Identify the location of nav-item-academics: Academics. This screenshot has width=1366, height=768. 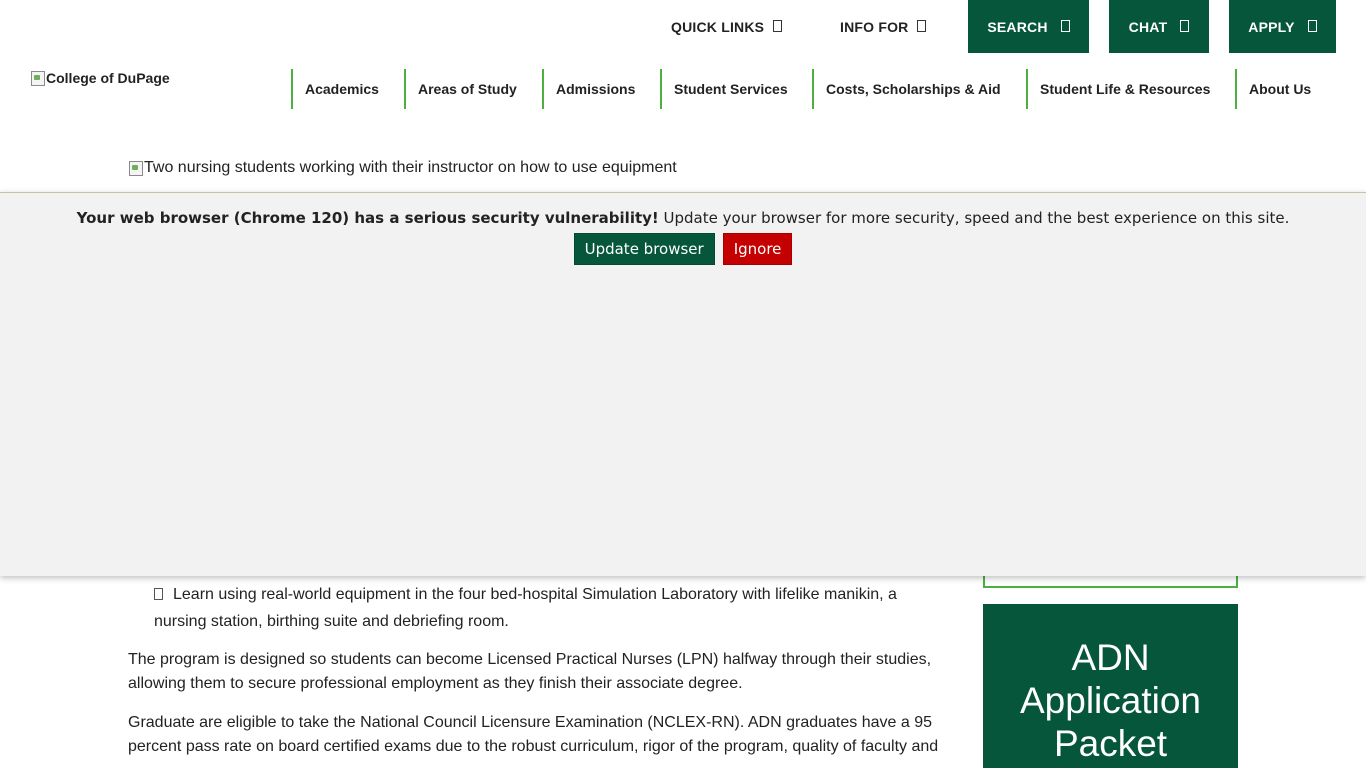
(335, 89).